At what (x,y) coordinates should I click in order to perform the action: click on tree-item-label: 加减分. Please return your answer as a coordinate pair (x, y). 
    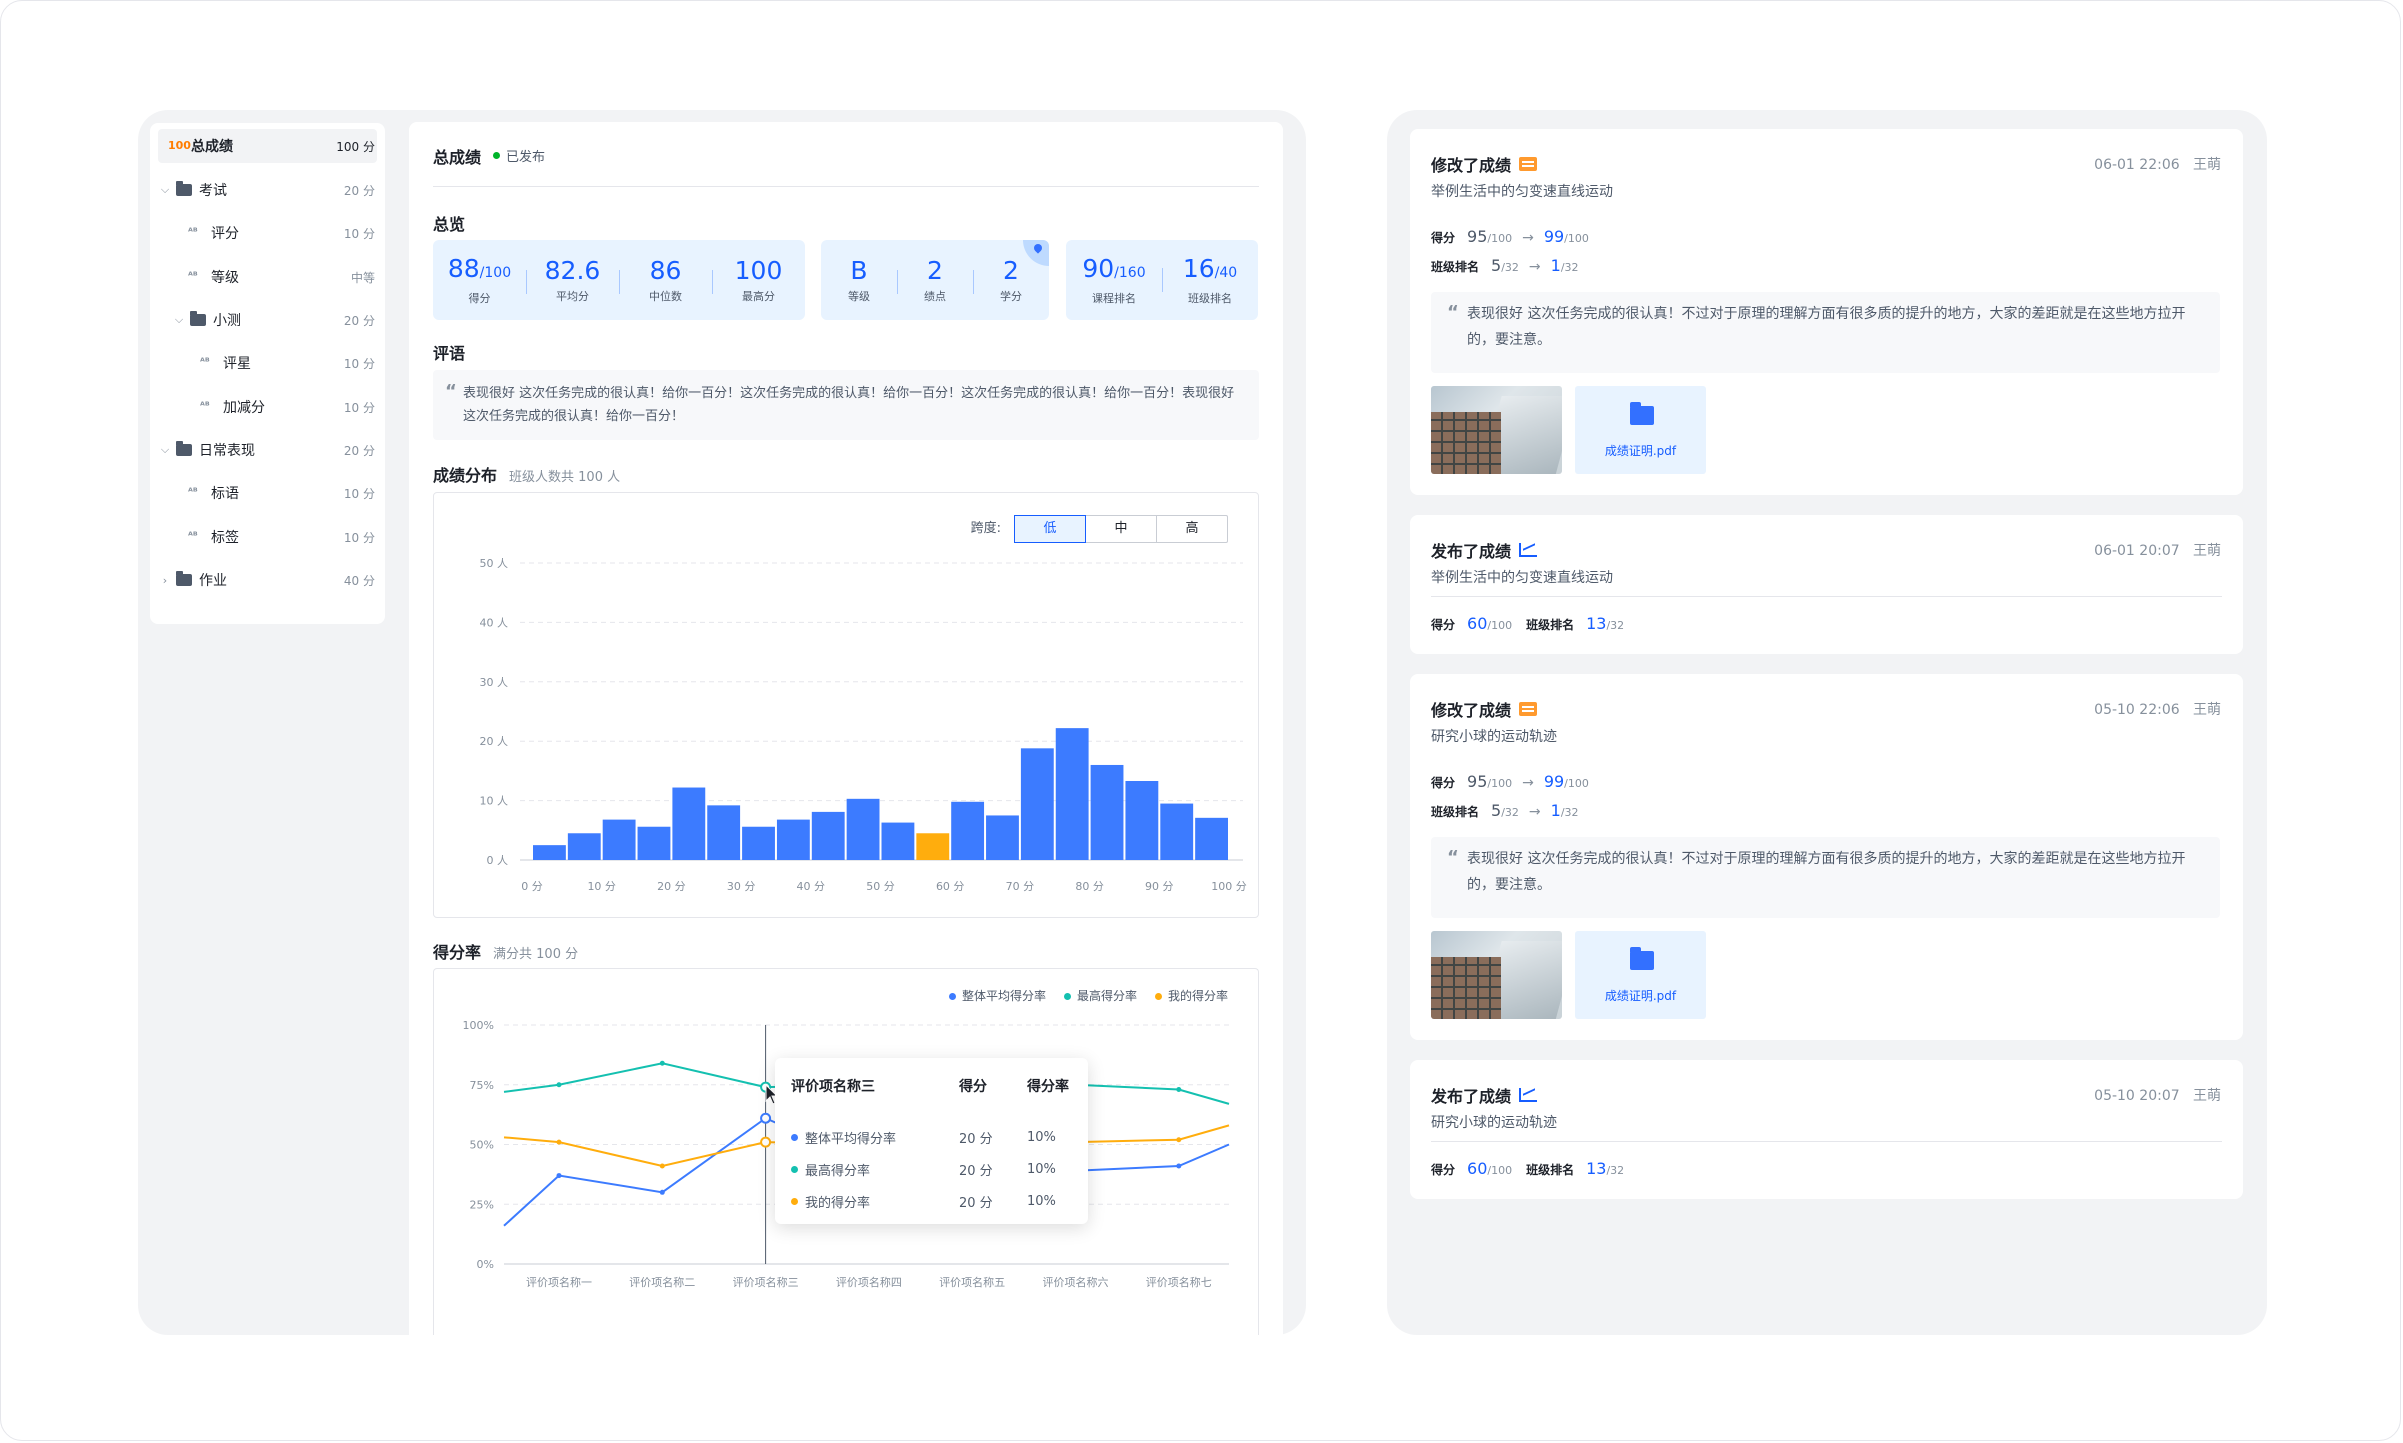
    Looking at the image, I should click on (244, 408).